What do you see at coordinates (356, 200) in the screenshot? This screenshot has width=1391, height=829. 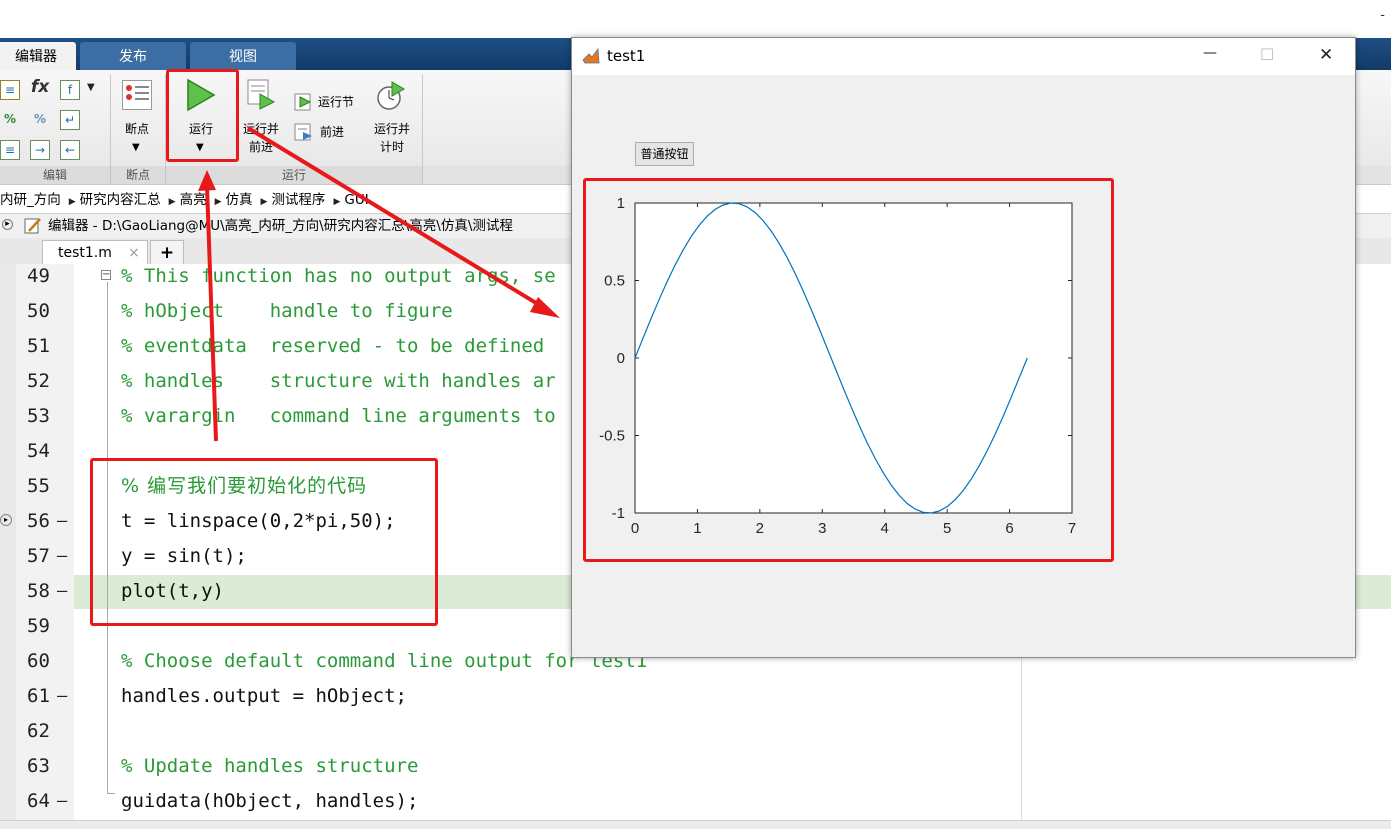 I see `breadcrumb-item: GUI` at bounding box center [356, 200].